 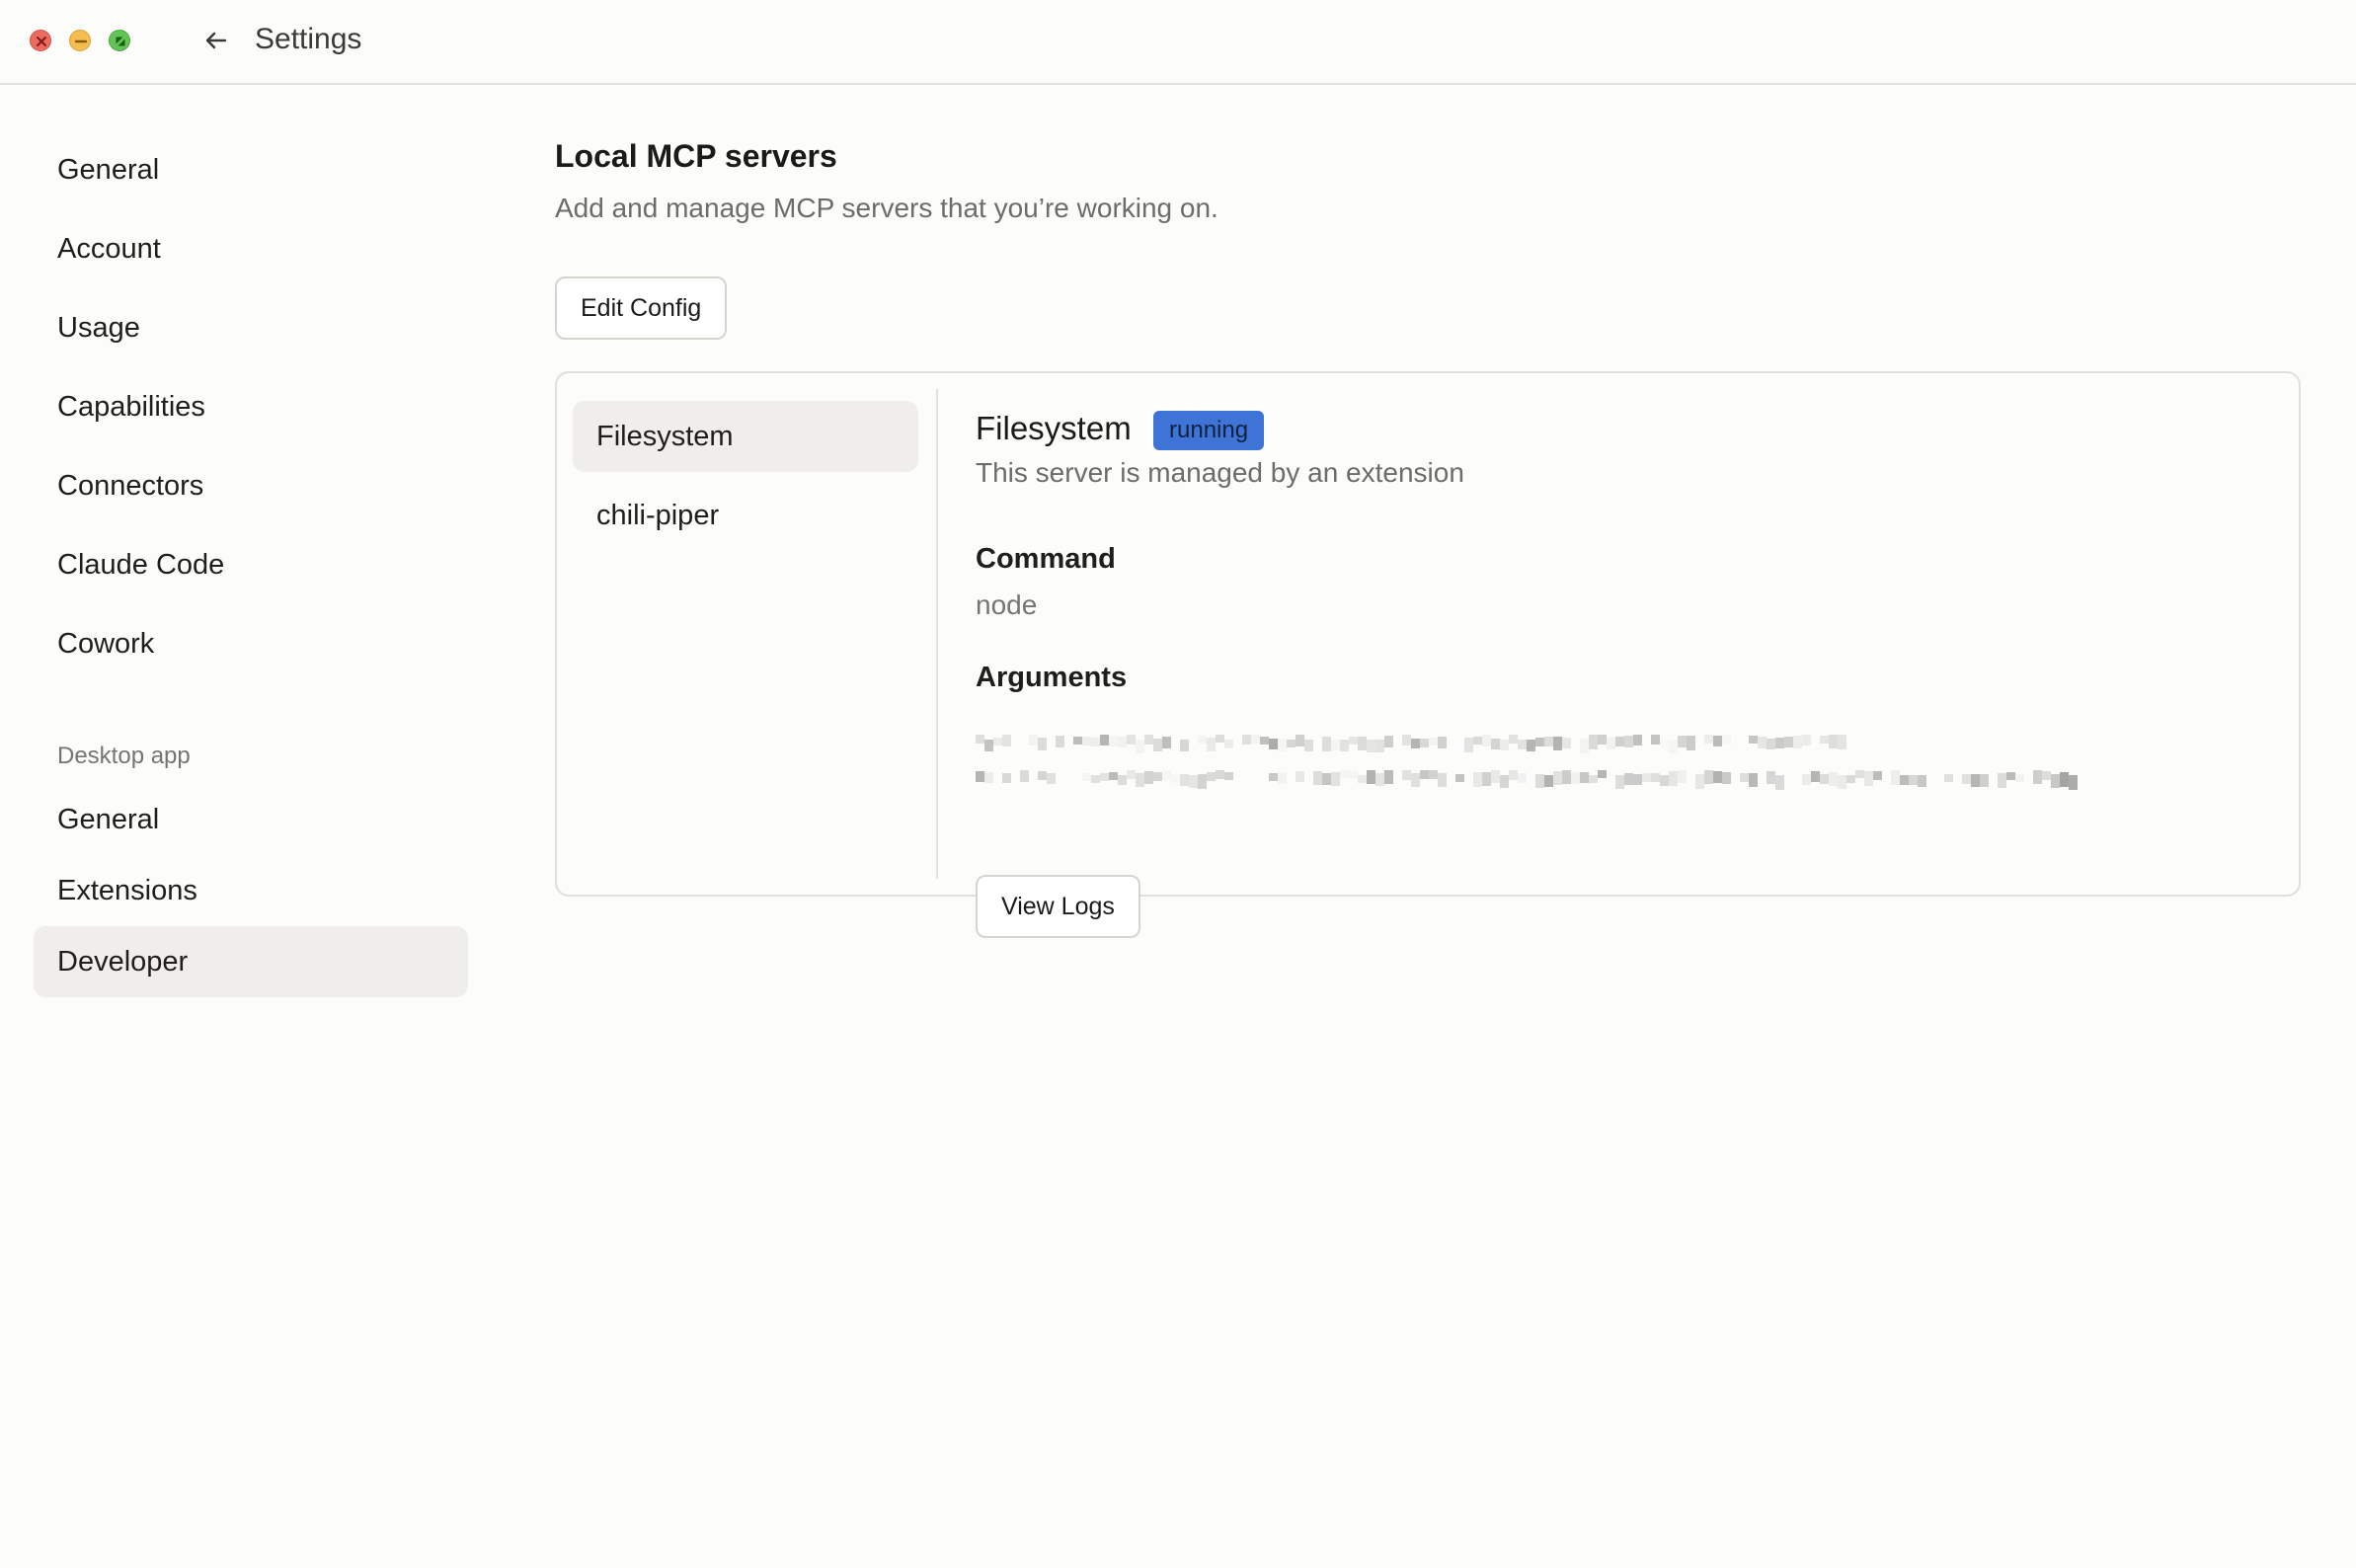 I want to click on page-title: Local MCP servers, so click(x=696, y=156).